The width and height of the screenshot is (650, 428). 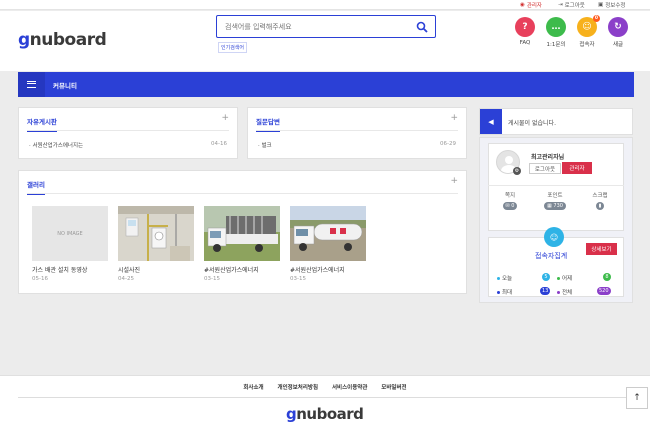 I want to click on visit-total-value: 520, so click(x=604, y=291).